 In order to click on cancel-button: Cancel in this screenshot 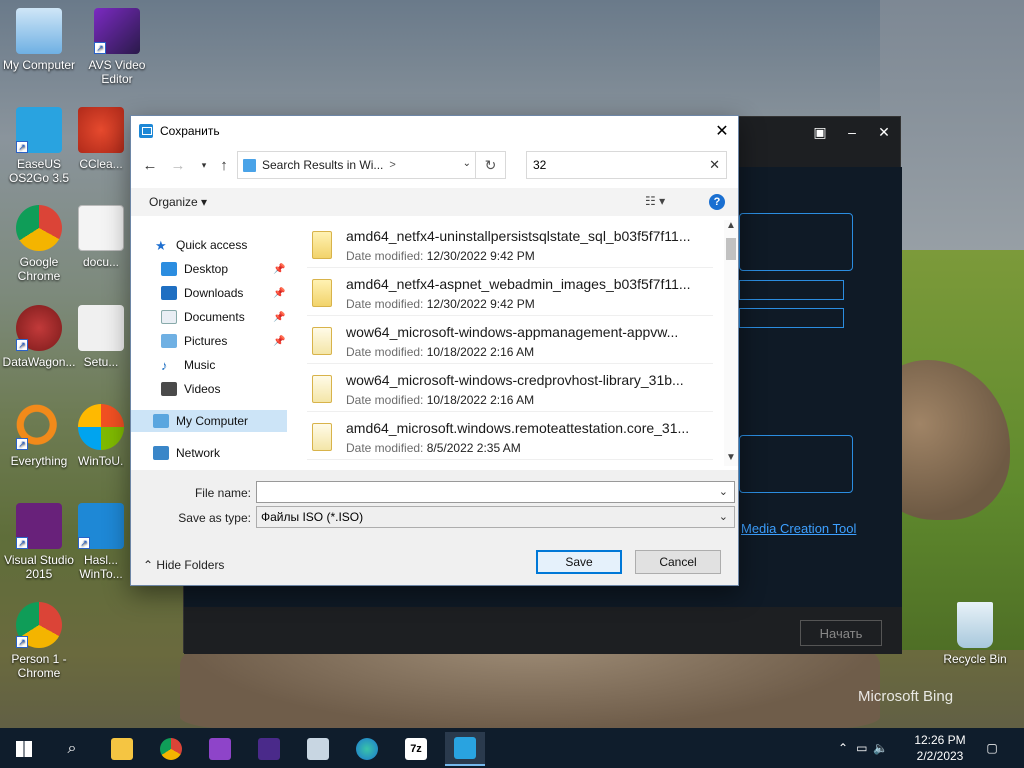, I will do `click(678, 562)`.